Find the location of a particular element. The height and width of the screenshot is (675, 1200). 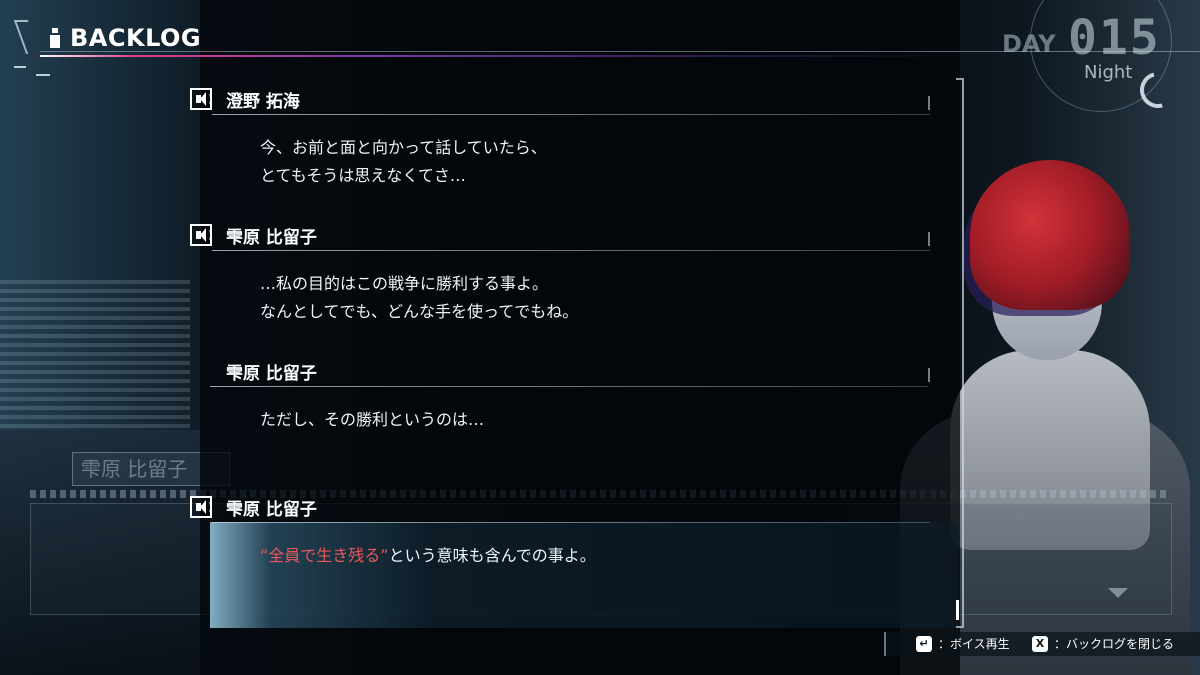

page-title: BACKLOG is located at coordinates (136, 38).